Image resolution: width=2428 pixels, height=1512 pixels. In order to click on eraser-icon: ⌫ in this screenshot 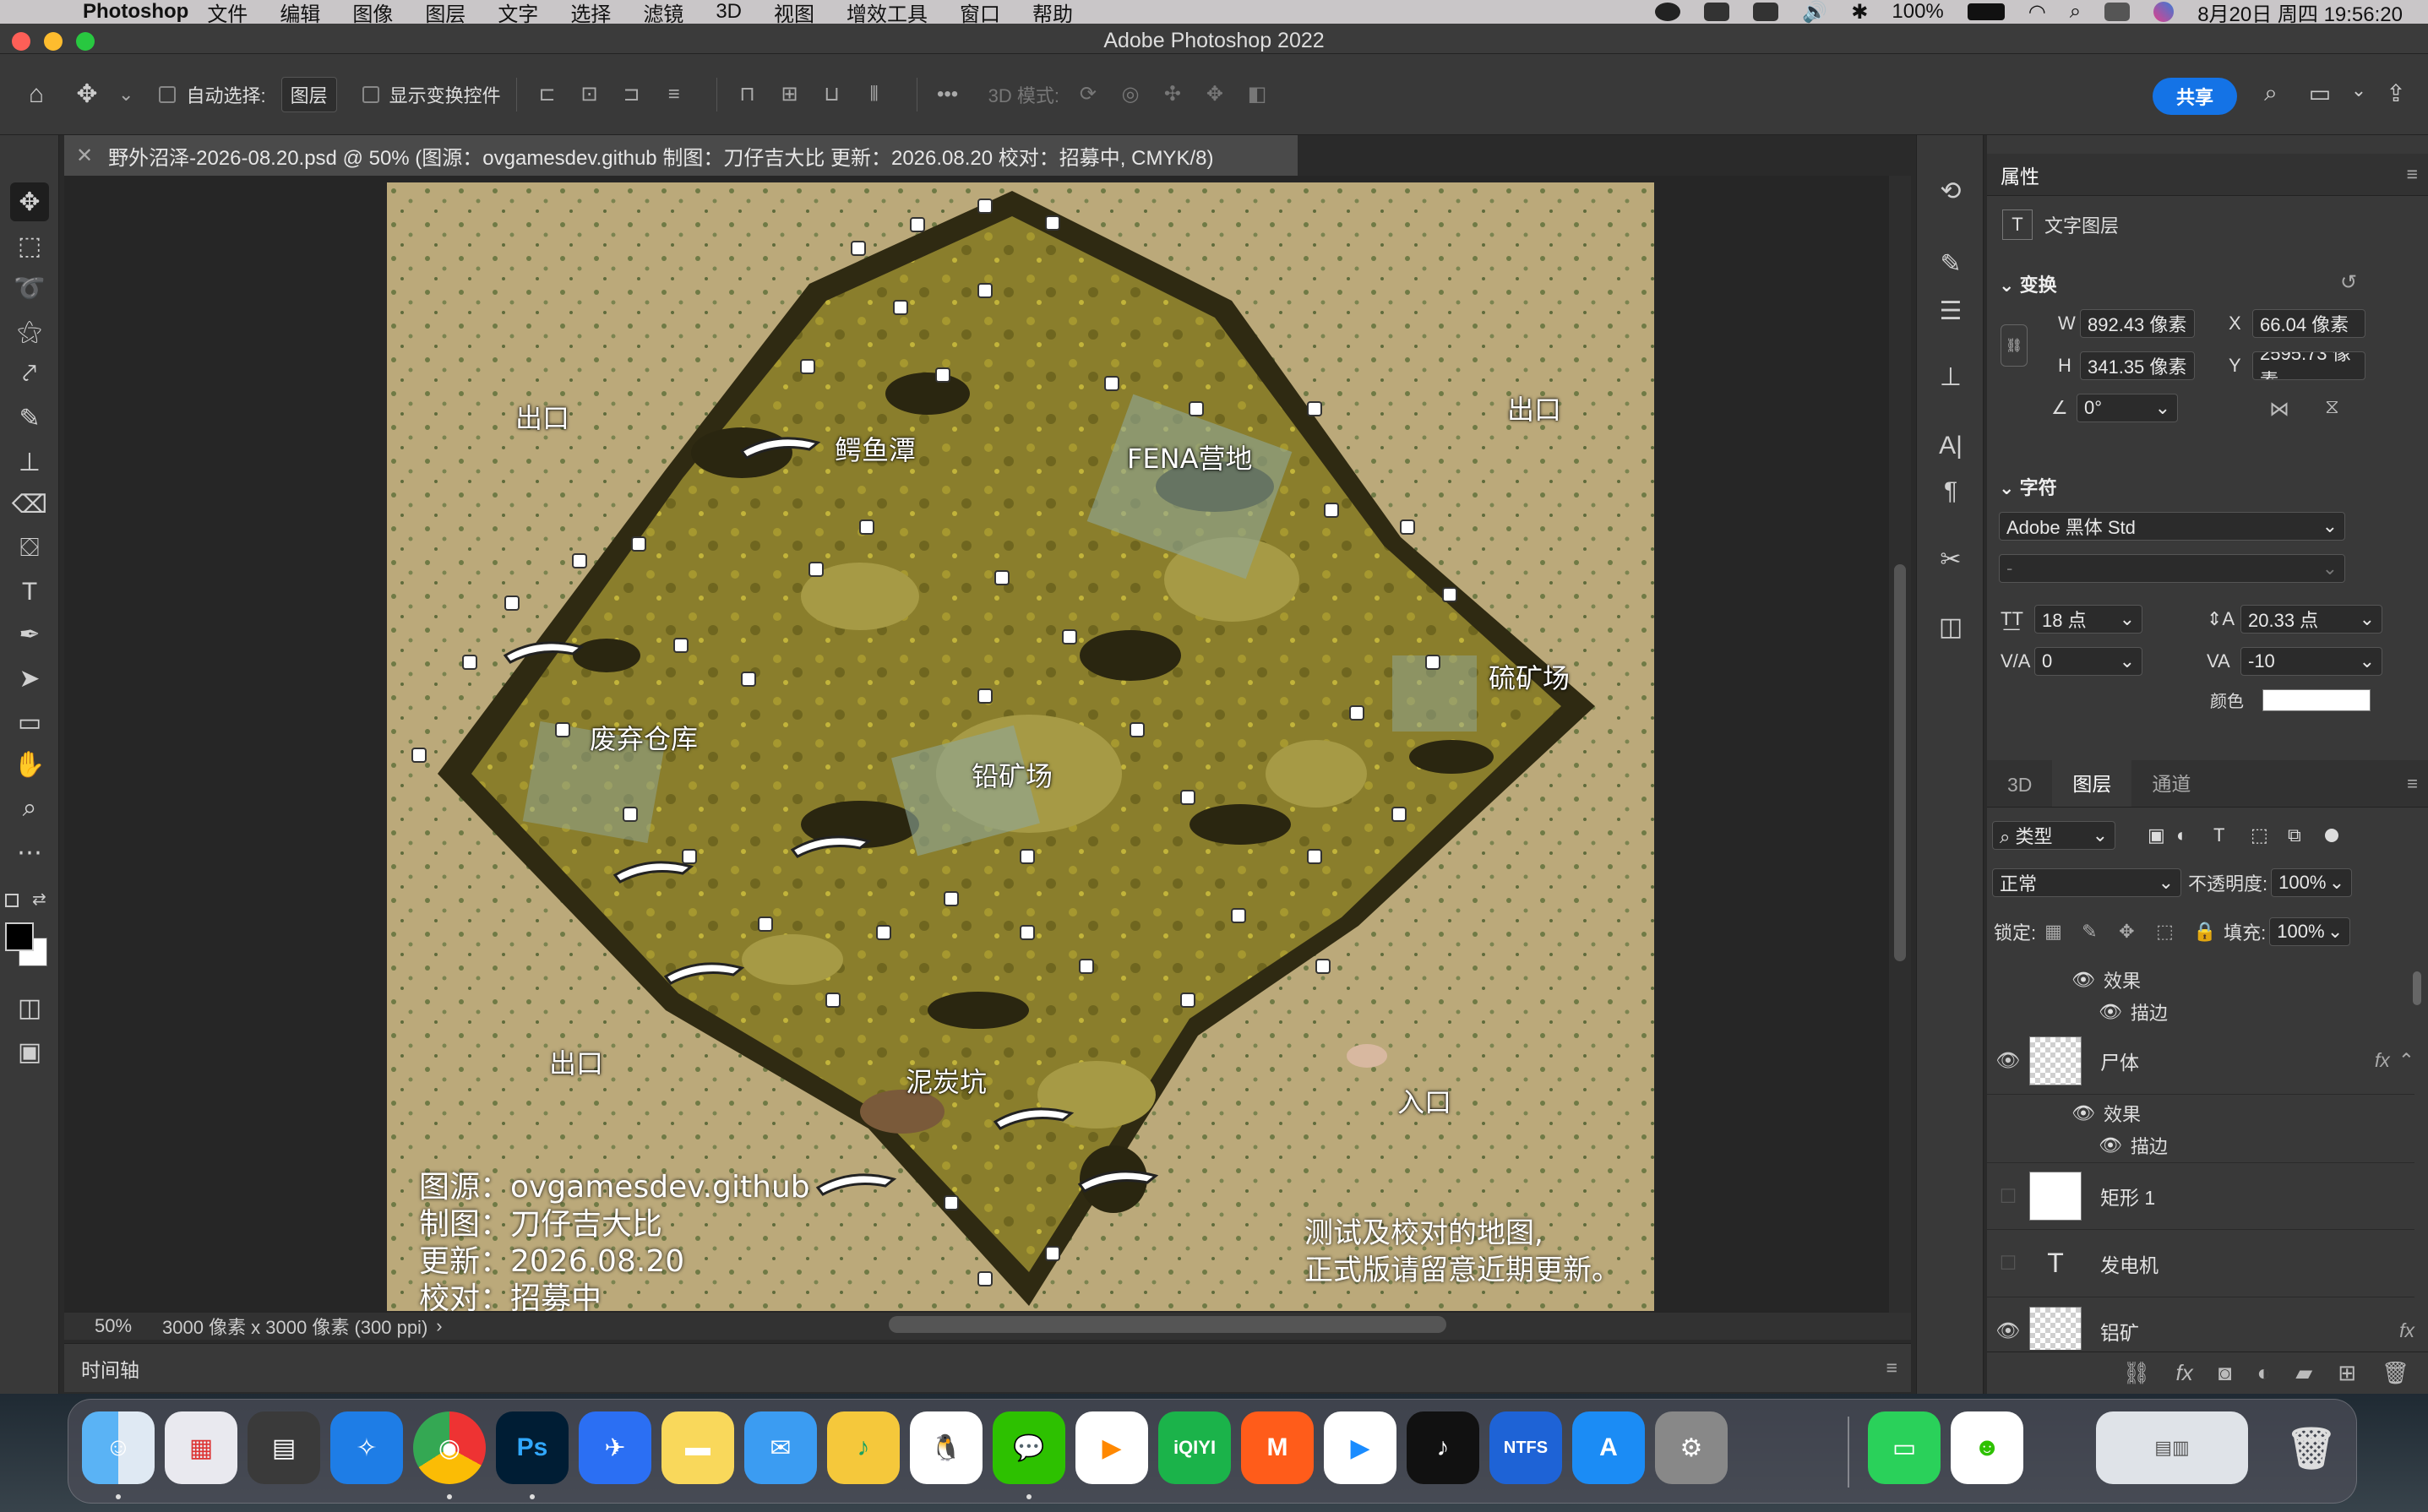, I will do `click(29, 504)`.